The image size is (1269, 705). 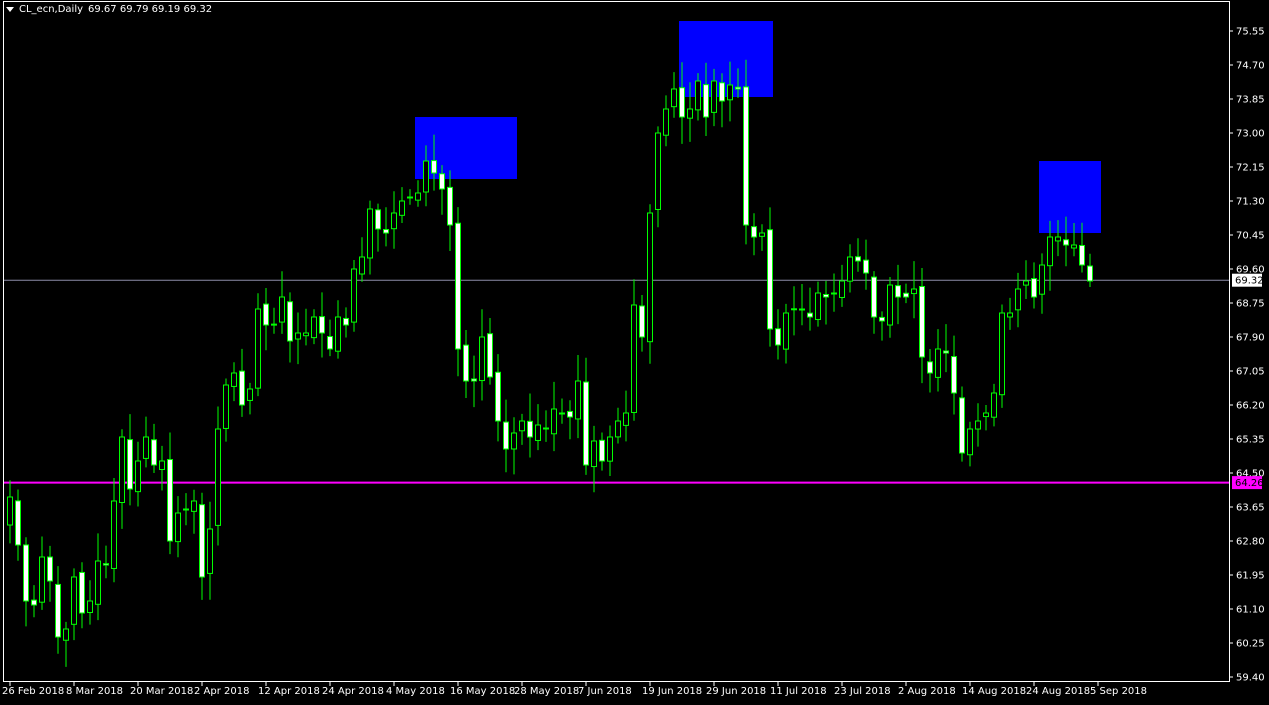 What do you see at coordinates (482, 691) in the screenshot?
I see `x-tick-label: 16 May 2018` at bounding box center [482, 691].